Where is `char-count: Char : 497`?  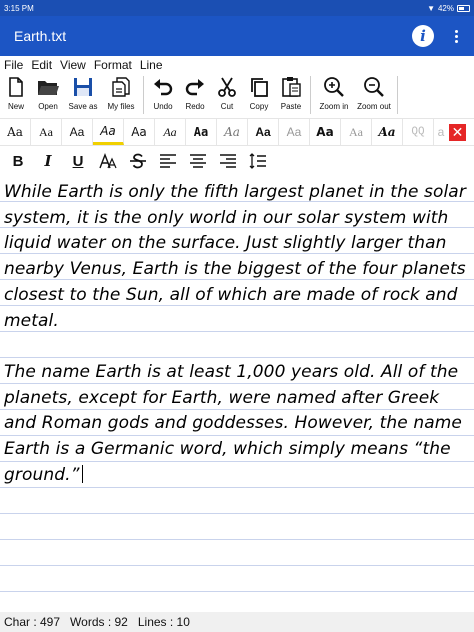 char-count: Char : 497 is located at coordinates (32, 622).